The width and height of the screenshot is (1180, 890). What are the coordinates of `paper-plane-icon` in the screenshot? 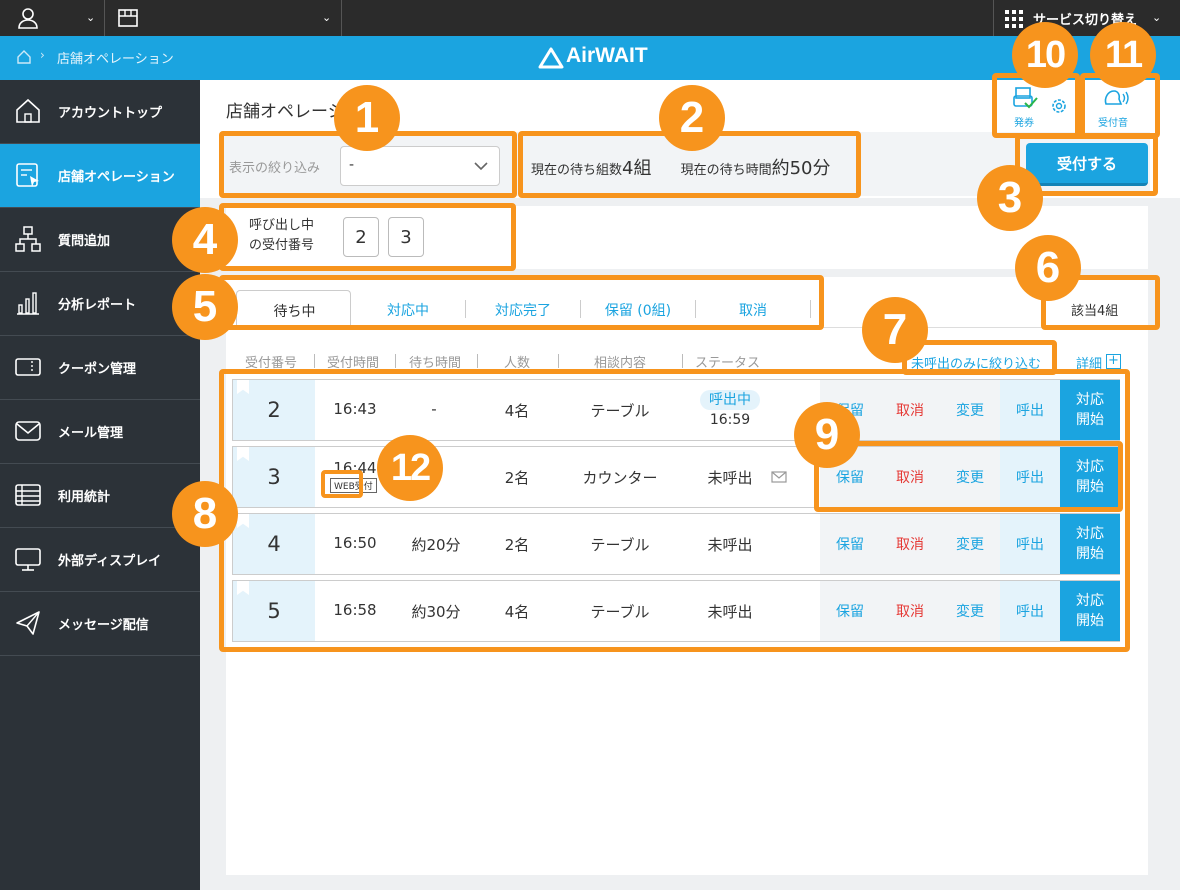 It's located at (28, 623).